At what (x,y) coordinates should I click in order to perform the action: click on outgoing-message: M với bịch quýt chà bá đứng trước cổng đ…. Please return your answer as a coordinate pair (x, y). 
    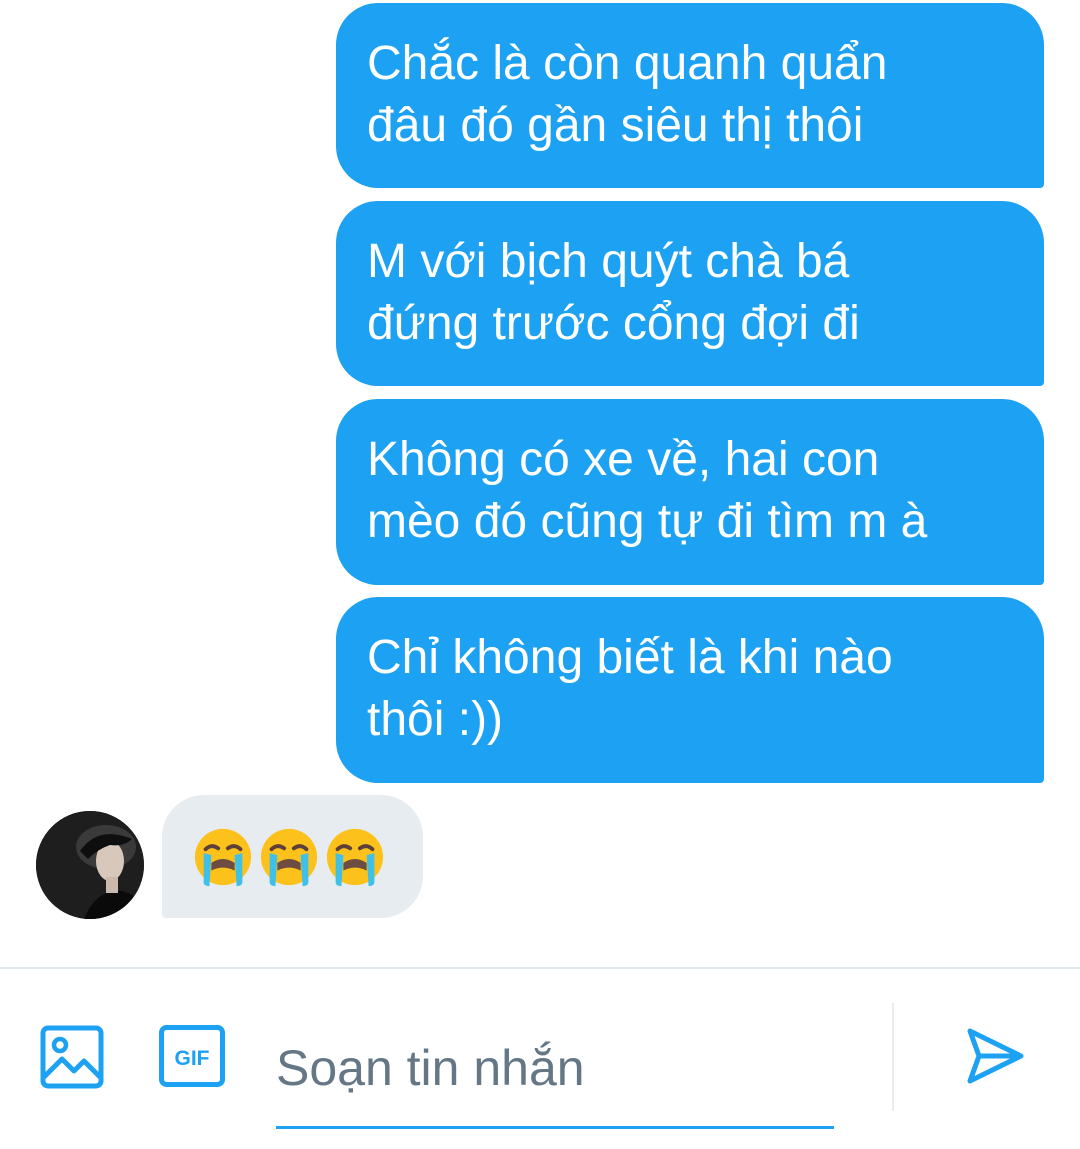
    Looking at the image, I should click on (690, 293).